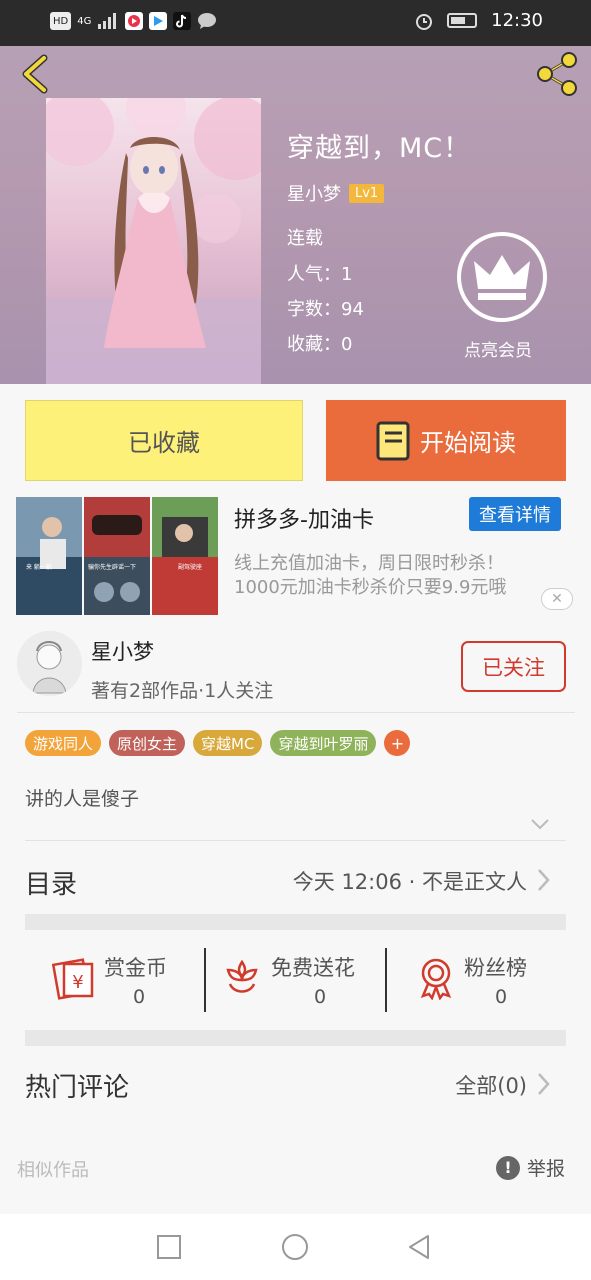 The height and width of the screenshot is (1280, 591). What do you see at coordinates (190, 567) in the screenshot?
I see `svg-text: 副驾驶座` at bounding box center [190, 567].